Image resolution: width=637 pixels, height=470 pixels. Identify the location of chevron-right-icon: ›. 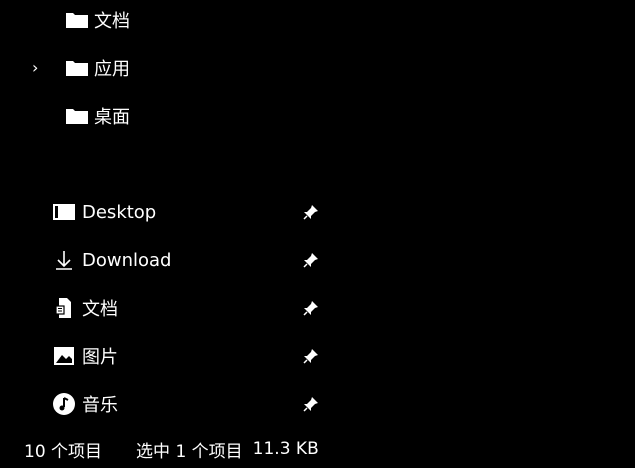
(38, 68).